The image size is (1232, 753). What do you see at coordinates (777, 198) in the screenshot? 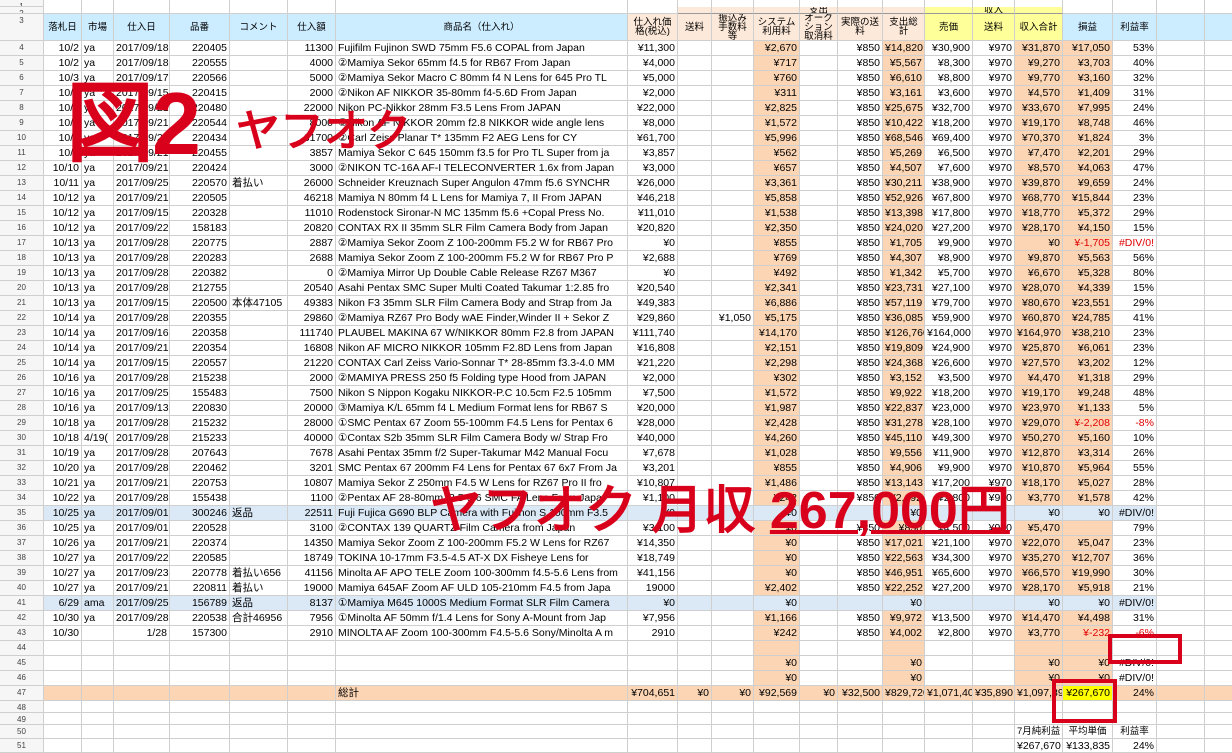
I see `cell-system-fee: ¥5,858` at bounding box center [777, 198].